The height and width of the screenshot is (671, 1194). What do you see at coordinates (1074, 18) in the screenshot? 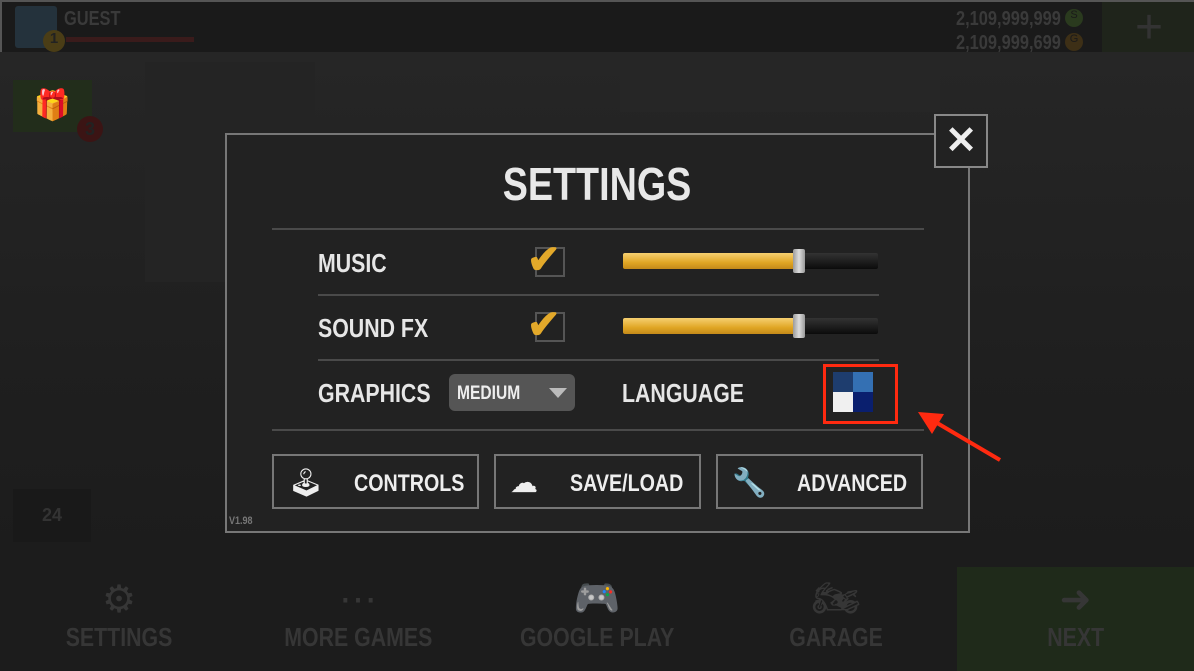
I see `silver-coin-icon: S` at bounding box center [1074, 18].